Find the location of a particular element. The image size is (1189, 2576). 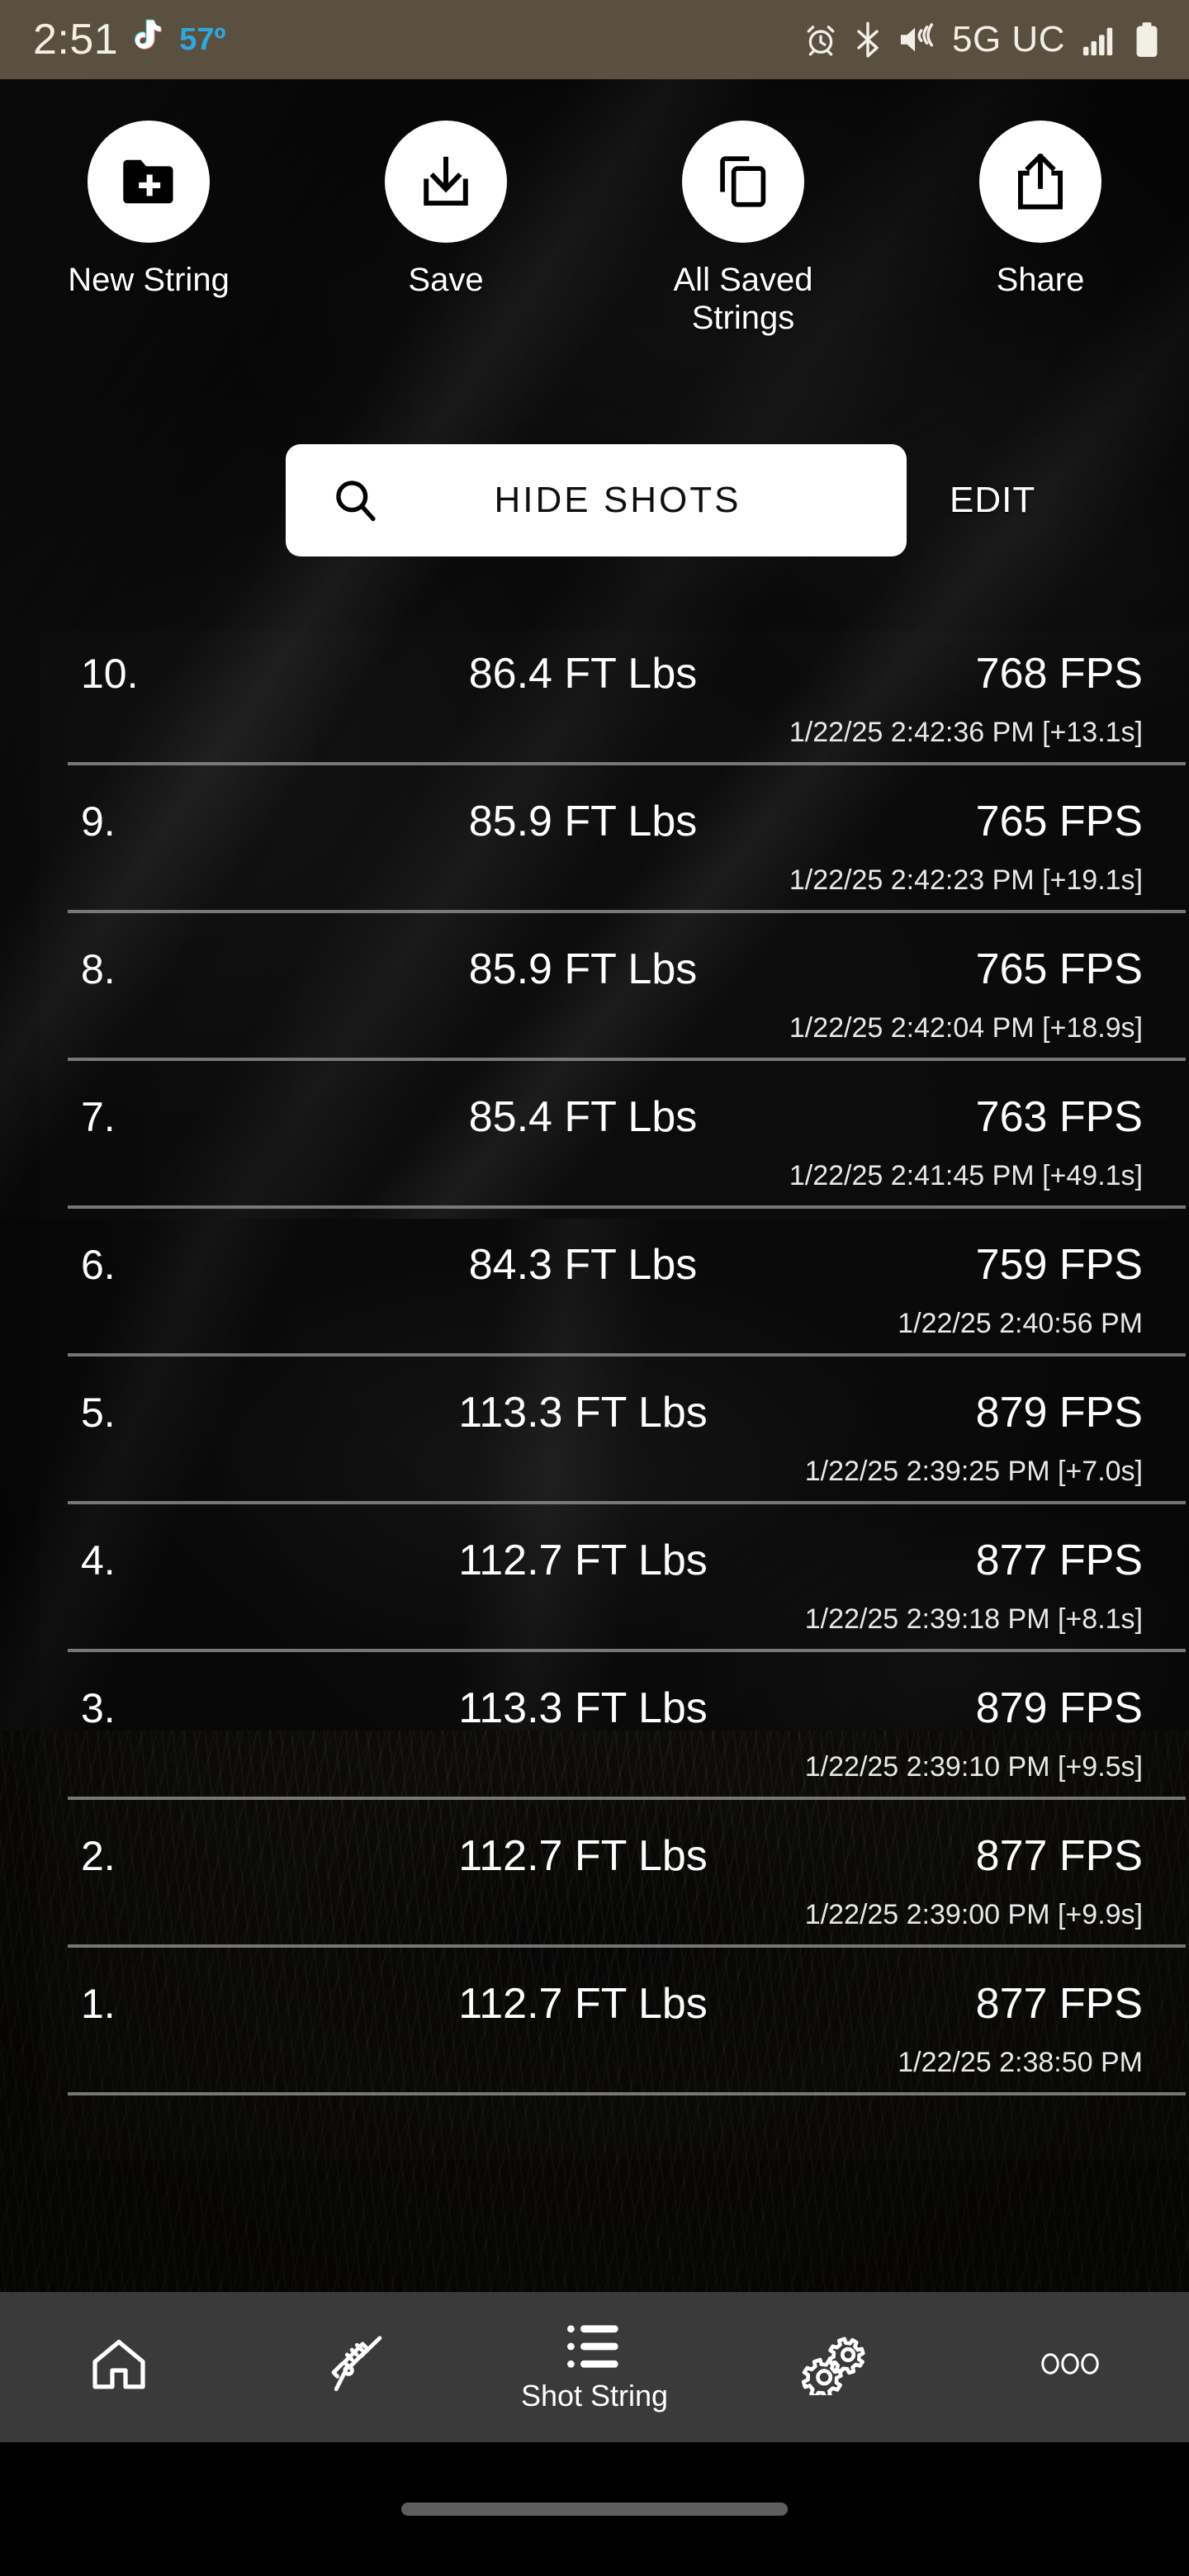

shot-timestamp: 1/22/25 2:42:36 PM [+13.1s] is located at coordinates (966, 732).